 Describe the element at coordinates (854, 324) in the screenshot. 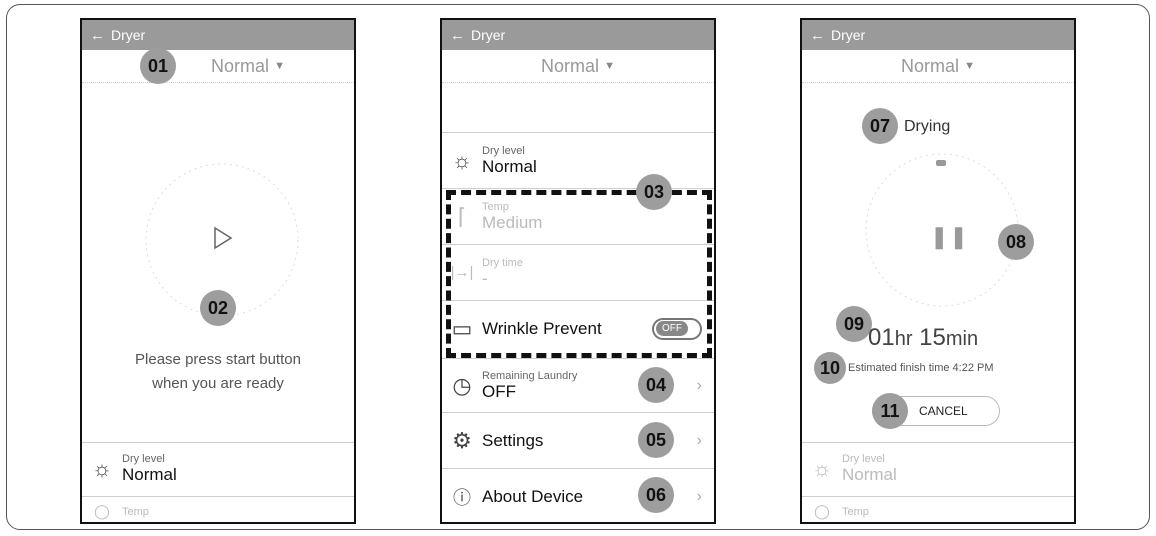

I see `callout-09: 09` at that location.